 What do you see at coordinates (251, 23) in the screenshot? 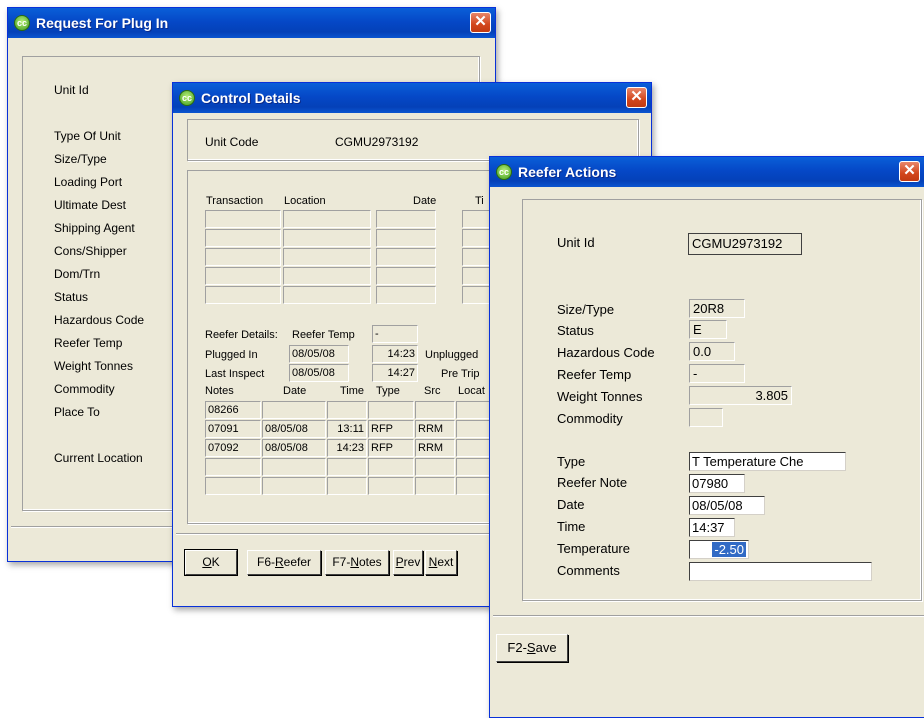
I see `request-window-title-bar: cc Request For Plug In ✕` at bounding box center [251, 23].